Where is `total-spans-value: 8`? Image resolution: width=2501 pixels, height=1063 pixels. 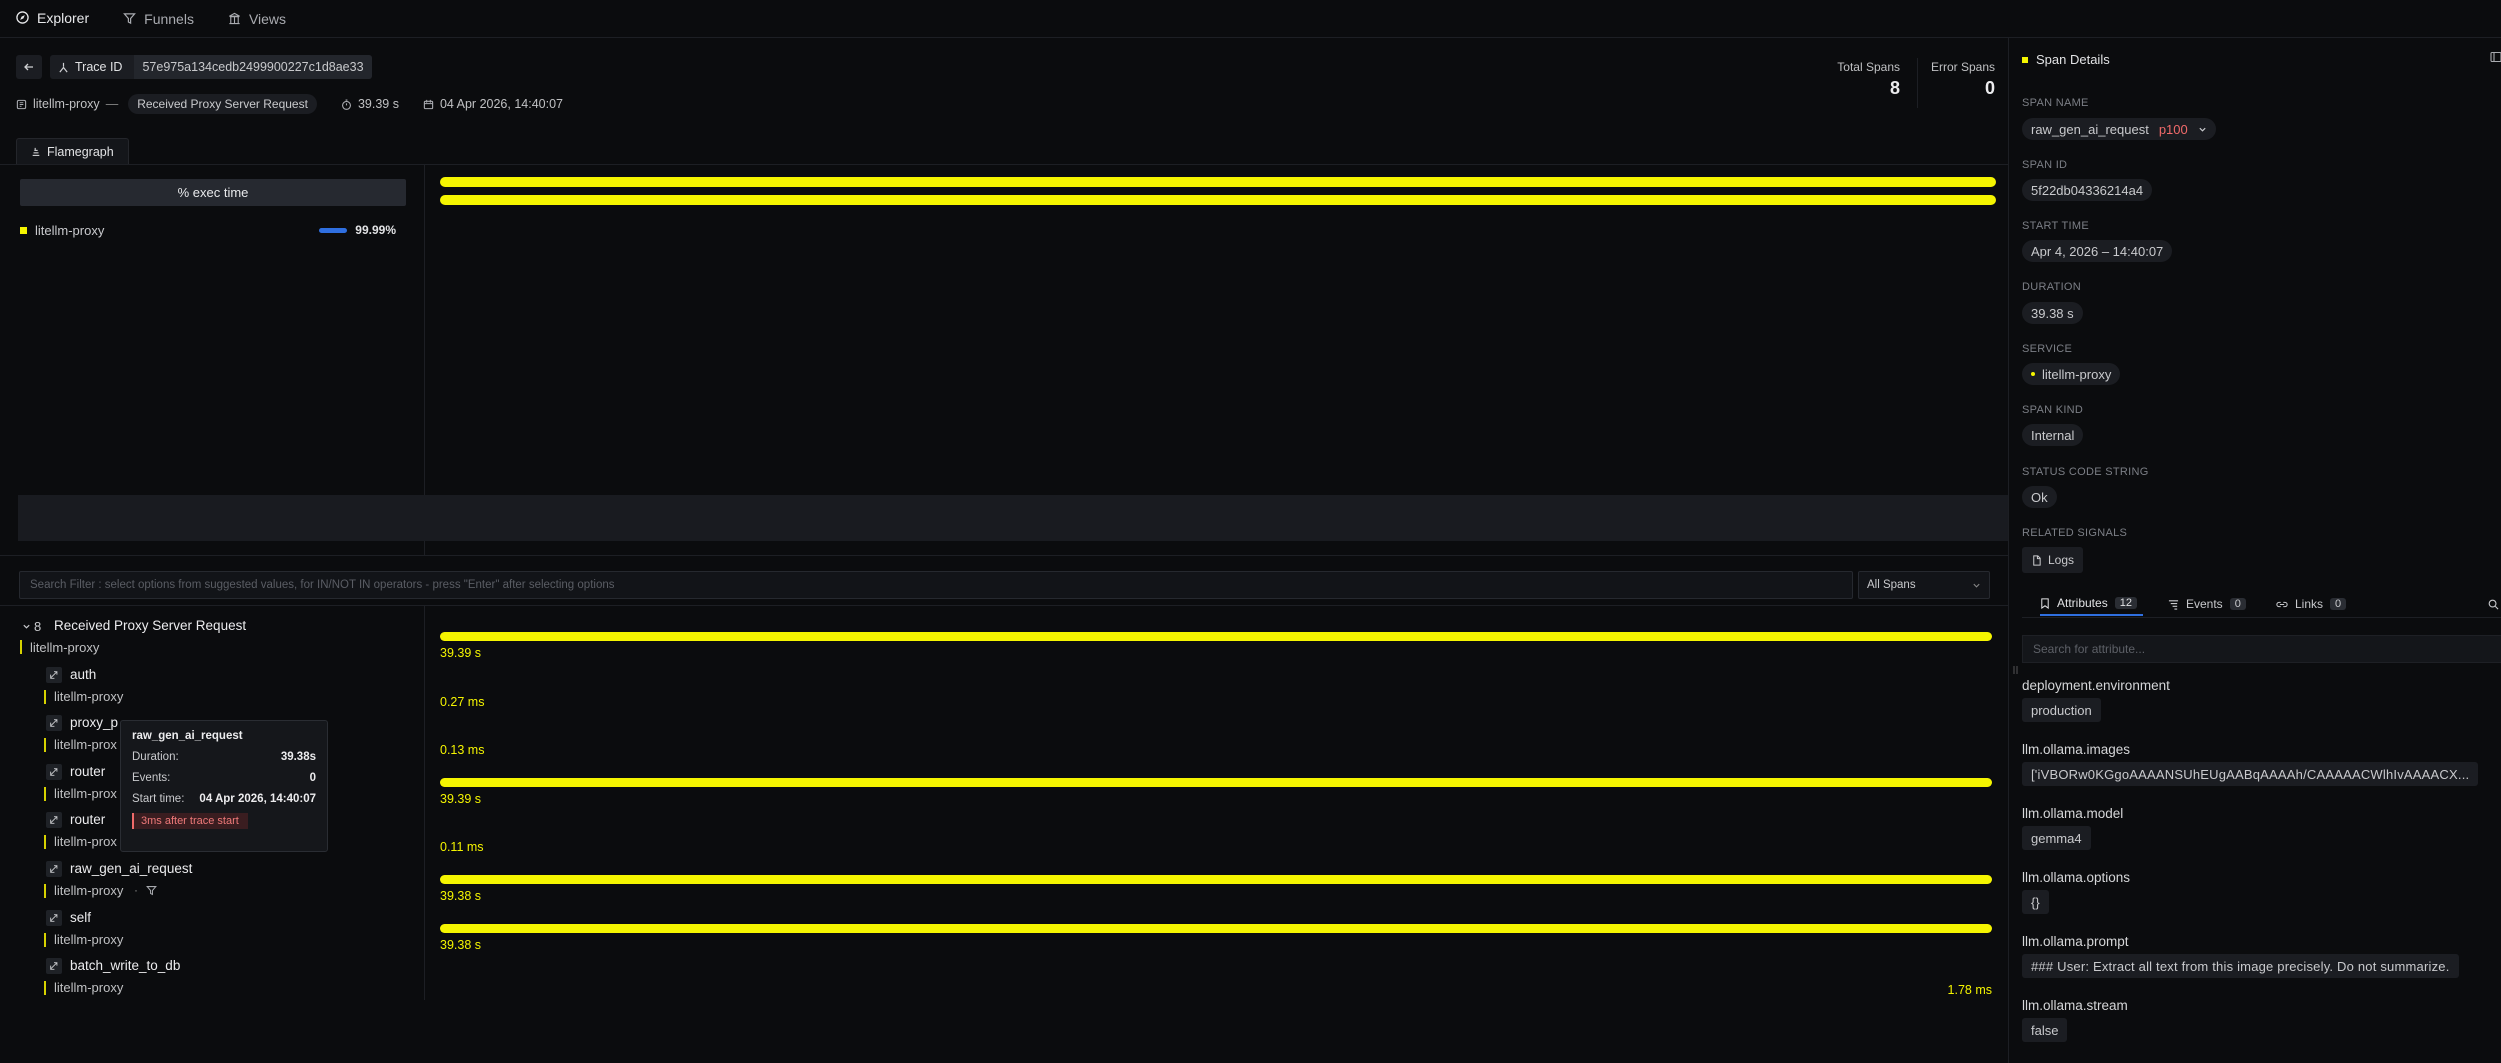 total-spans-value: 8 is located at coordinates (1894, 88).